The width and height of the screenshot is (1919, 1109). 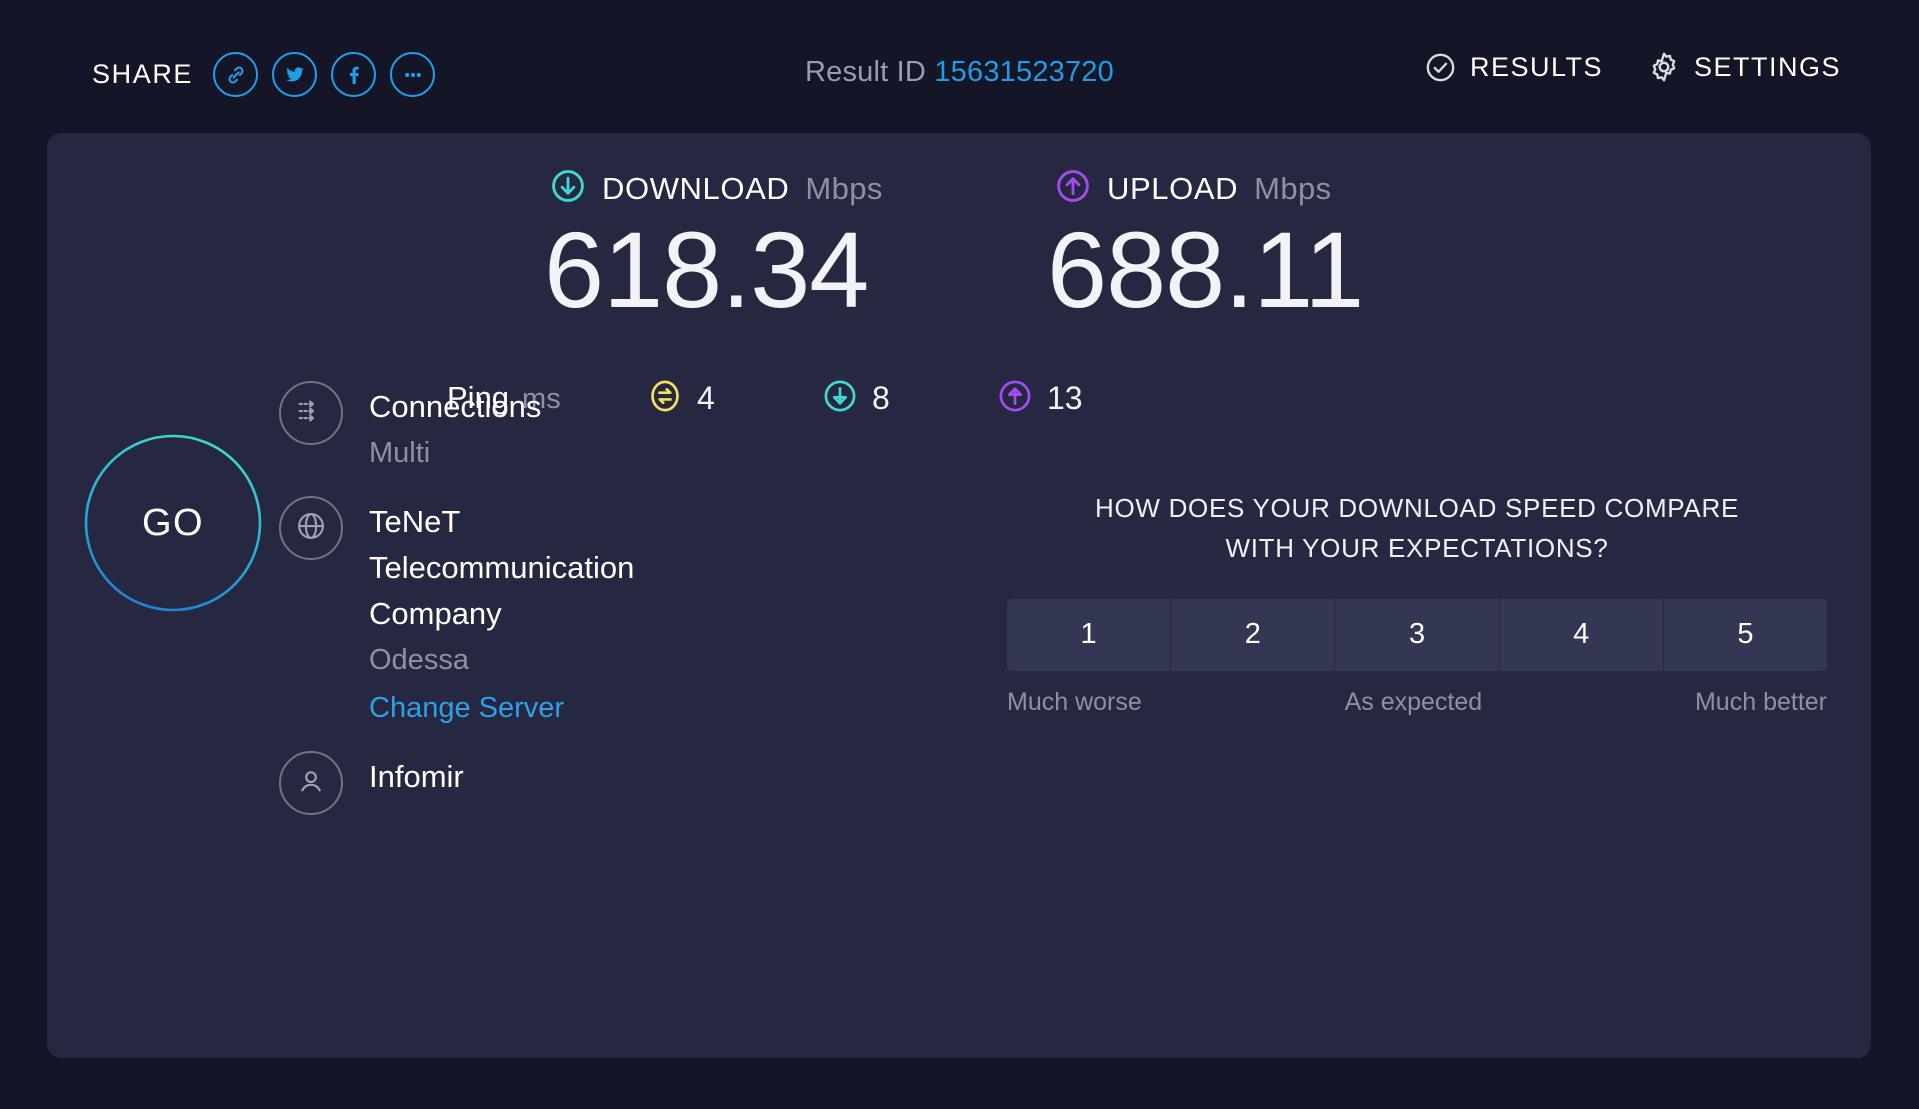 I want to click on connections-row: Connections Multi, so click(x=489, y=426).